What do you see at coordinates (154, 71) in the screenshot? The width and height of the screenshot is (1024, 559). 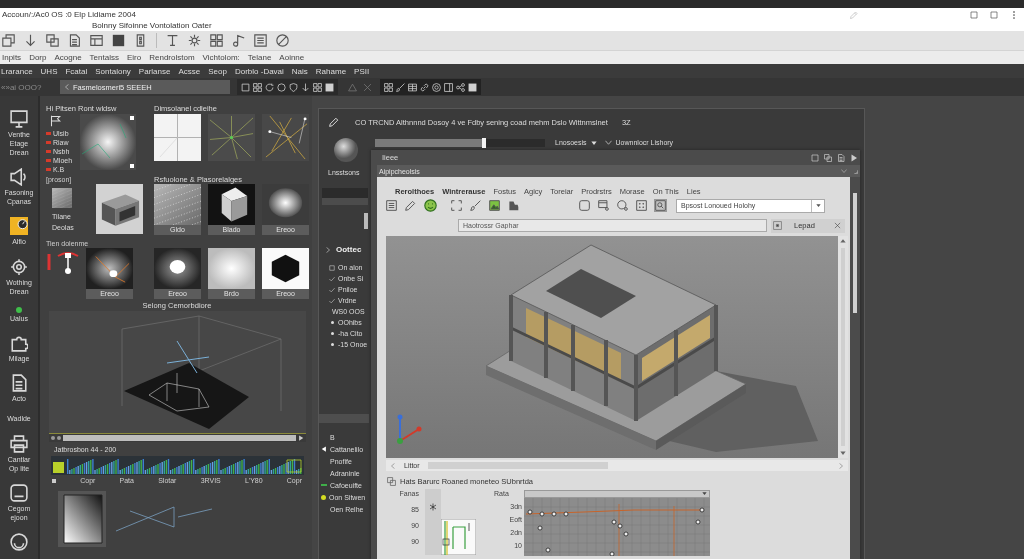 I see `menu-item: Parlanse` at bounding box center [154, 71].